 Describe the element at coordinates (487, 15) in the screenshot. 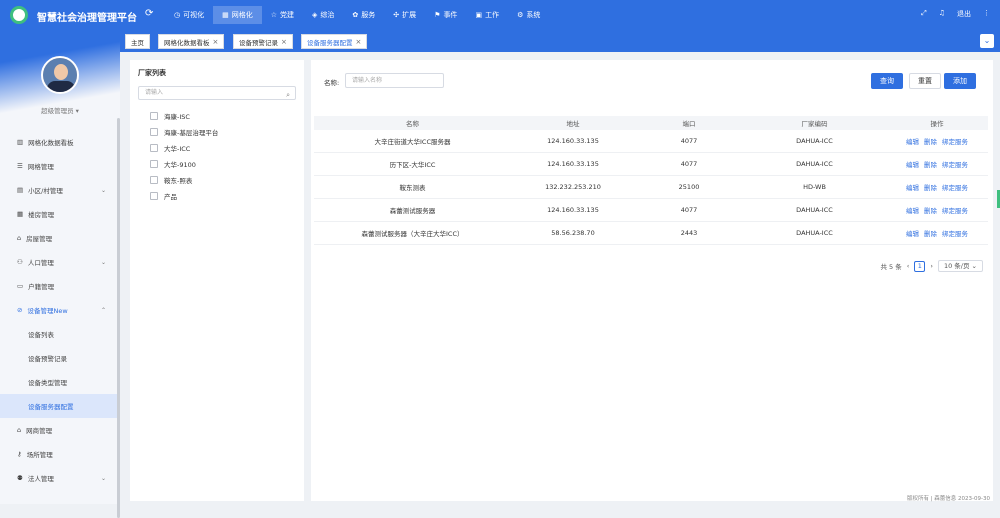

I see `nav-item-work: ▣ 工作` at that location.